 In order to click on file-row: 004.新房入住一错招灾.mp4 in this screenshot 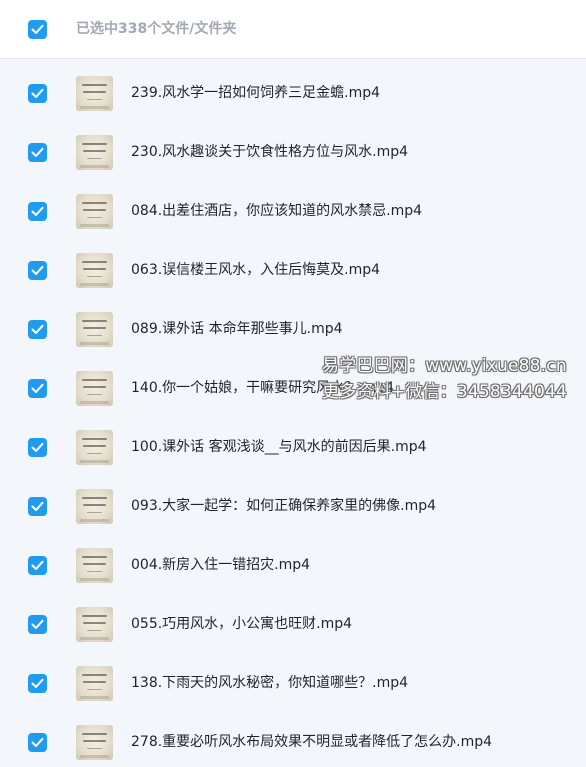, I will do `click(293, 560)`.